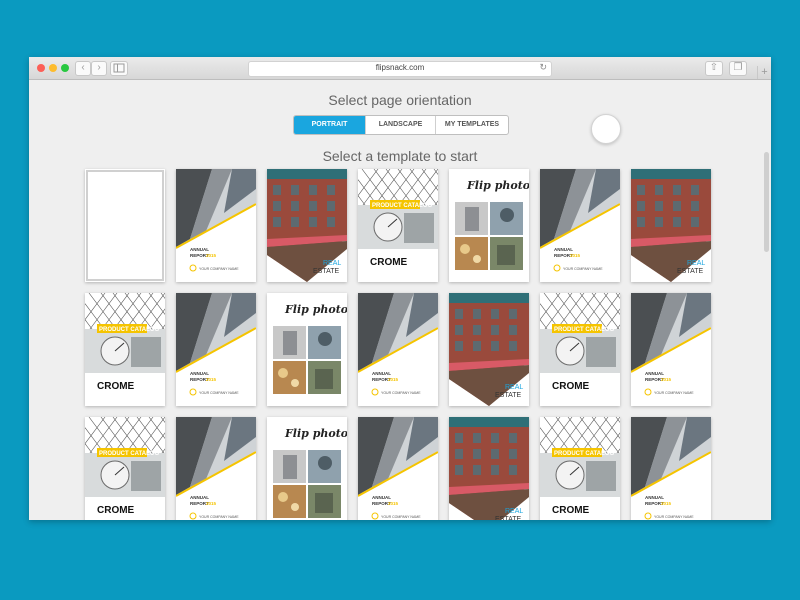 The width and height of the screenshot is (800, 600). I want to click on new-tab-button: +, so click(764, 72).